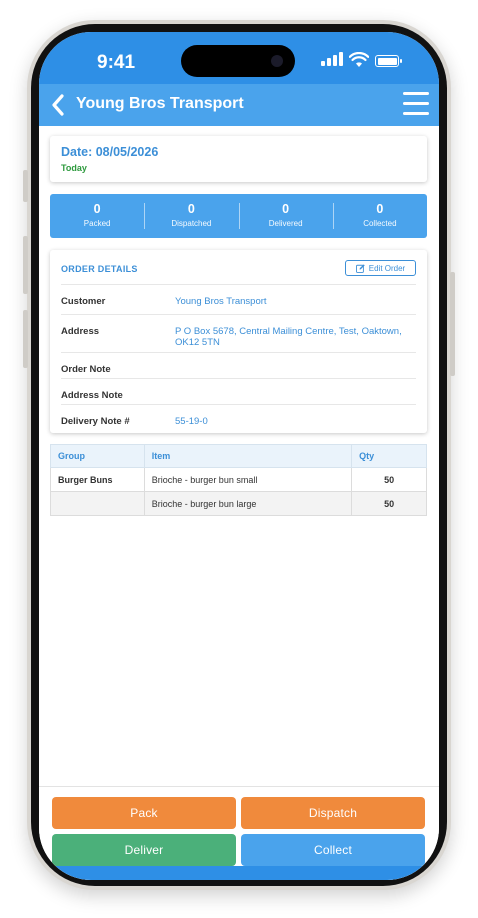 This screenshot has height=918, width=478. What do you see at coordinates (80, 331) in the screenshot?
I see `detail-key: Address` at bounding box center [80, 331].